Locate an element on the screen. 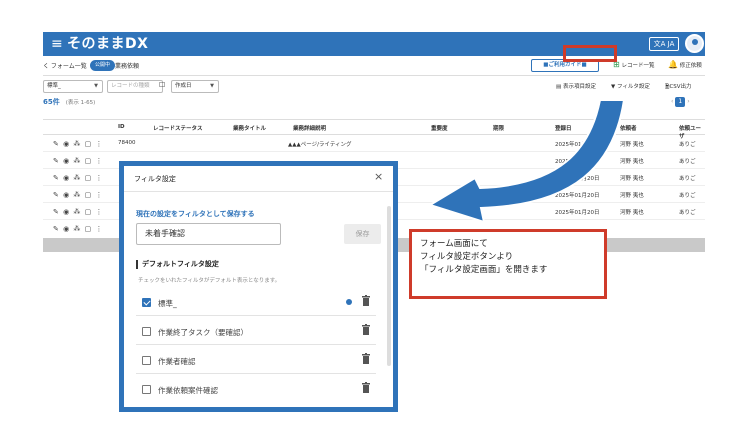 This screenshot has height=430, width=748. column-header: 重要度 is located at coordinates (439, 128).